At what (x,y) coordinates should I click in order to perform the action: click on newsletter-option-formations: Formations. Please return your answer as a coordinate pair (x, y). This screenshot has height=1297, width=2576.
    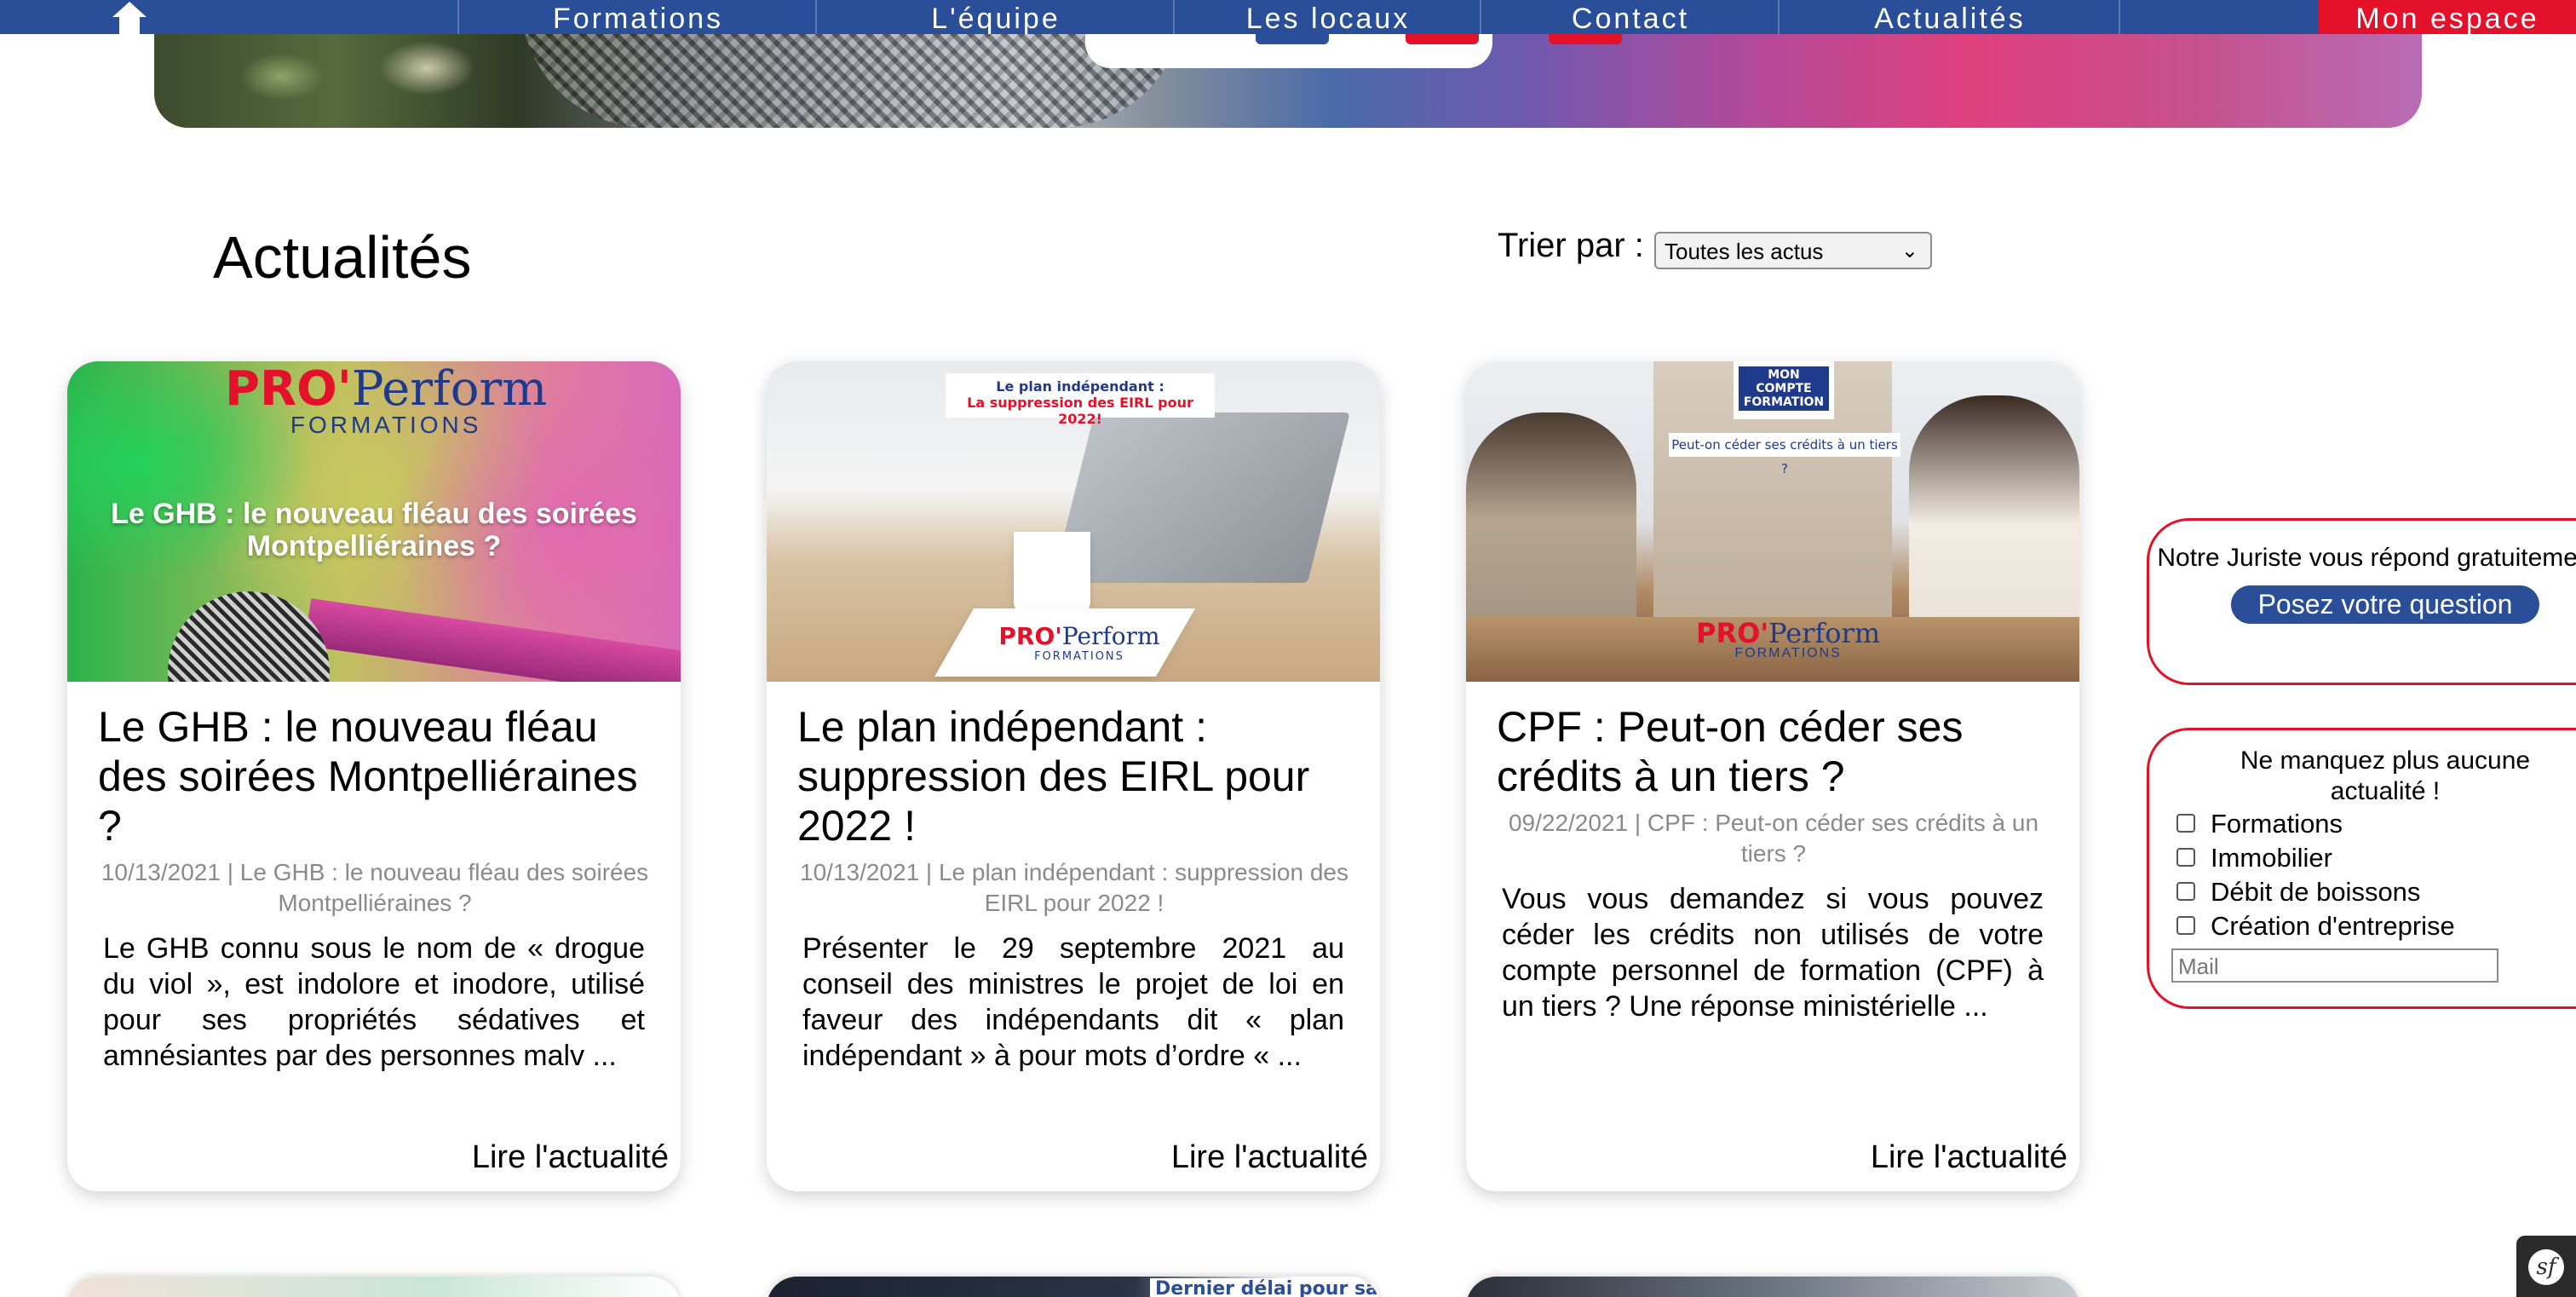
    Looking at the image, I should click on (2362, 824).